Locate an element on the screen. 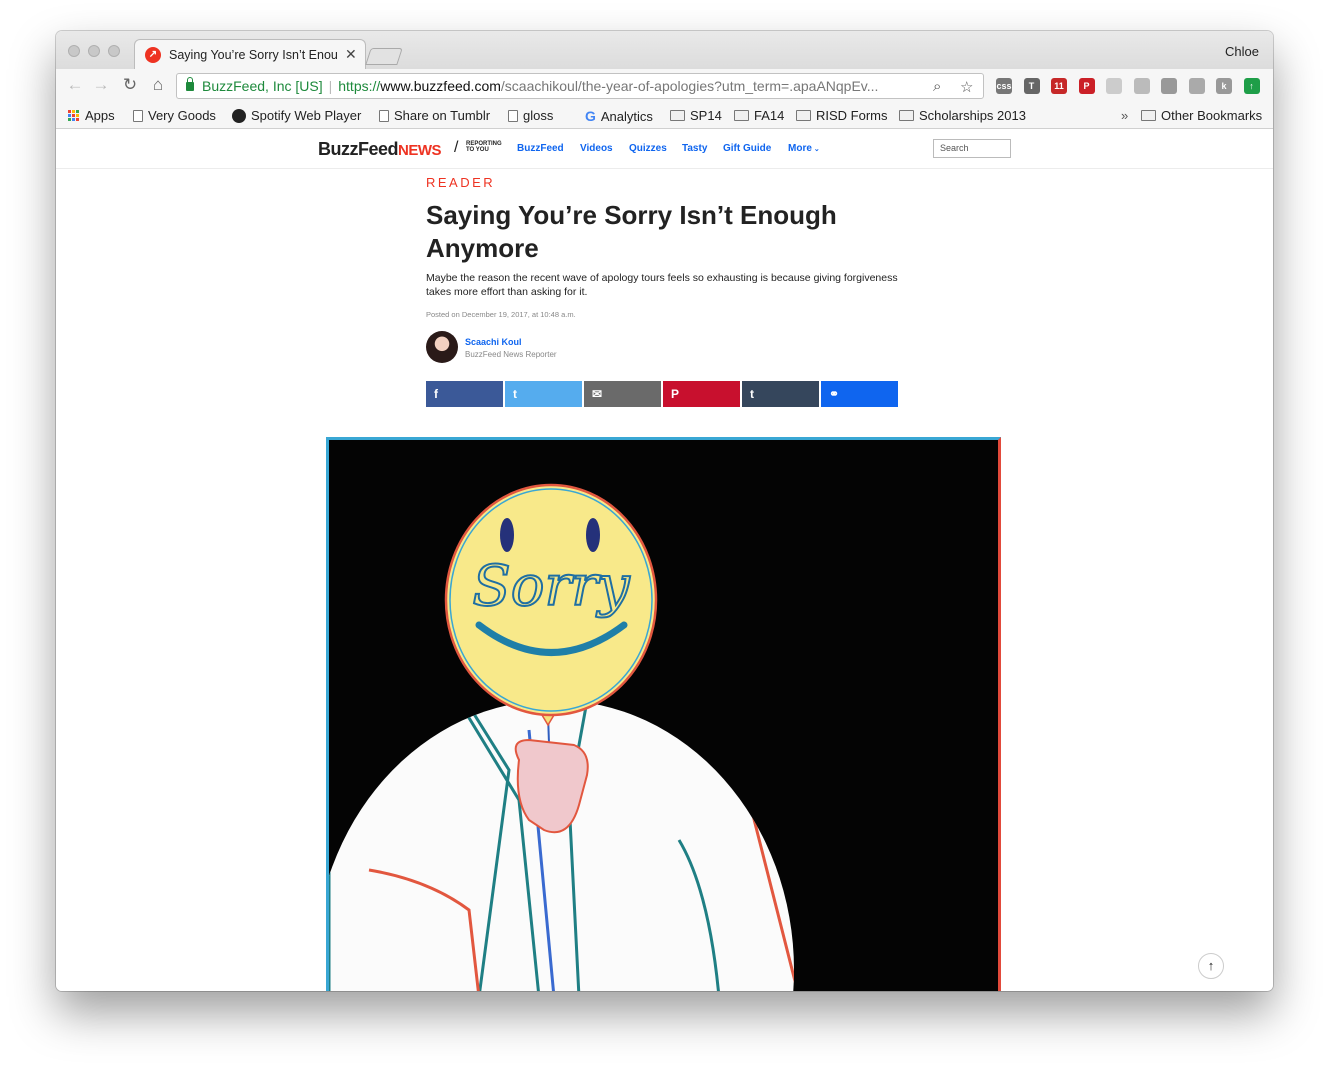 This screenshot has width=1329, height=1071. tab-close-icon: ✕ is located at coordinates (351, 54).